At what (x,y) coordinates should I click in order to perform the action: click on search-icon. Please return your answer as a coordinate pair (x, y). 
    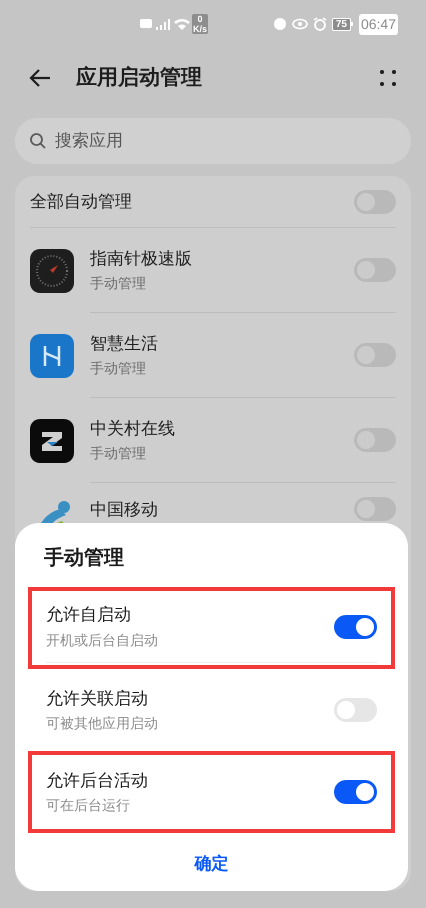
    Looking at the image, I should click on (38, 141).